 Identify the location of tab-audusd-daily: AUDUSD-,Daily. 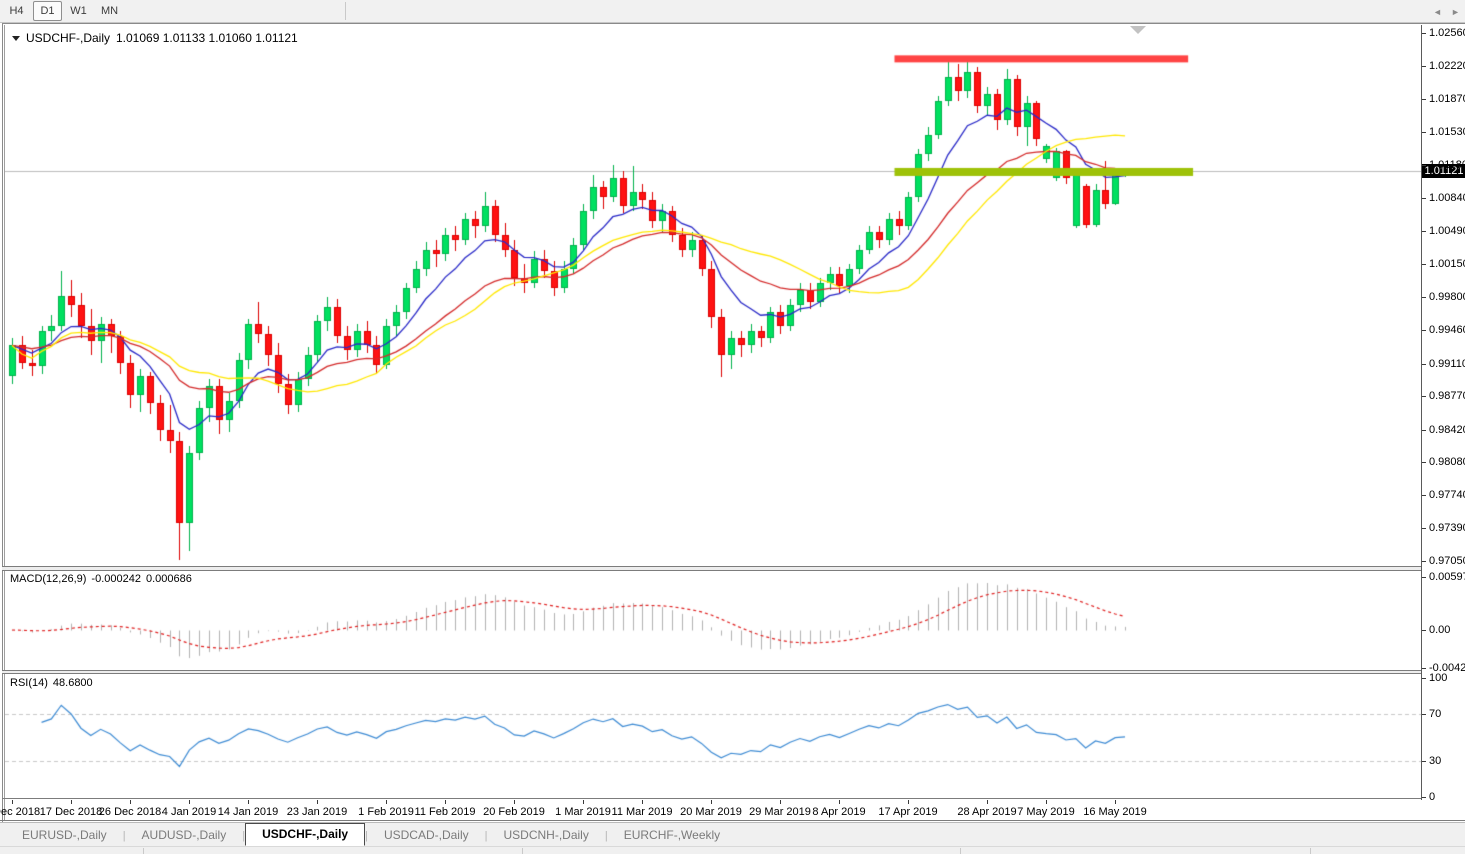
(184, 835).